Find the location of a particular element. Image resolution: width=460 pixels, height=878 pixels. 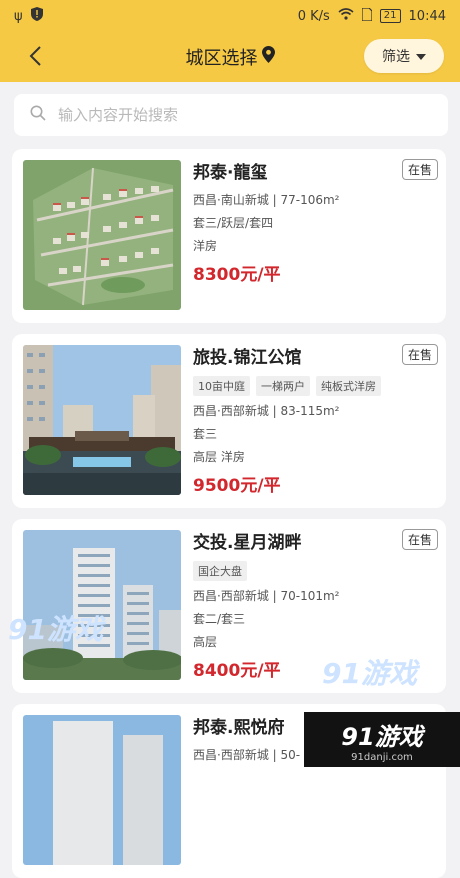

listing-type: 高层 洋房 is located at coordinates (219, 457).